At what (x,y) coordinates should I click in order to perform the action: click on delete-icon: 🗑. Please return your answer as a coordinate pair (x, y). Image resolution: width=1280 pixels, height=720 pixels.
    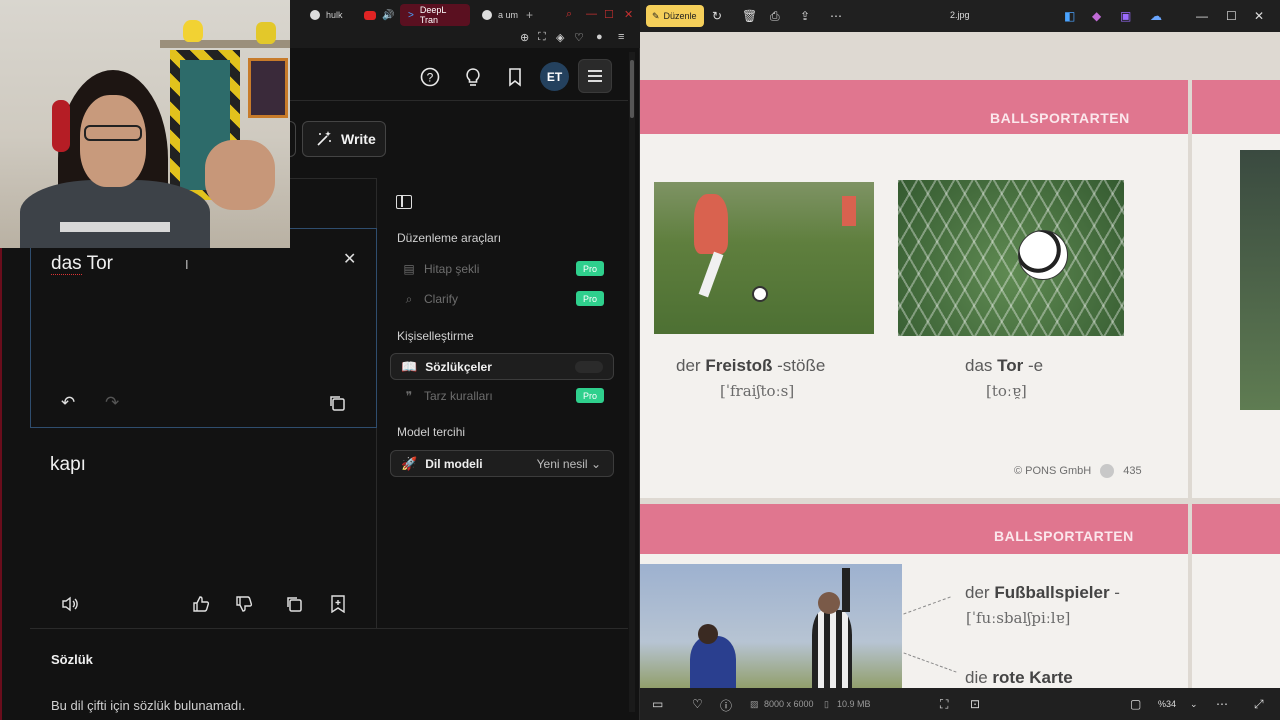
    Looking at the image, I should click on (749, 16).